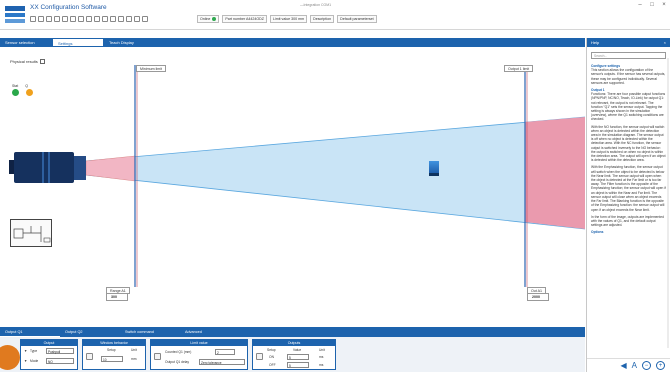 This screenshot has height=372, width=670. Describe the element at coordinates (44, 167) in the screenshot. I see `sensor-body` at that location.